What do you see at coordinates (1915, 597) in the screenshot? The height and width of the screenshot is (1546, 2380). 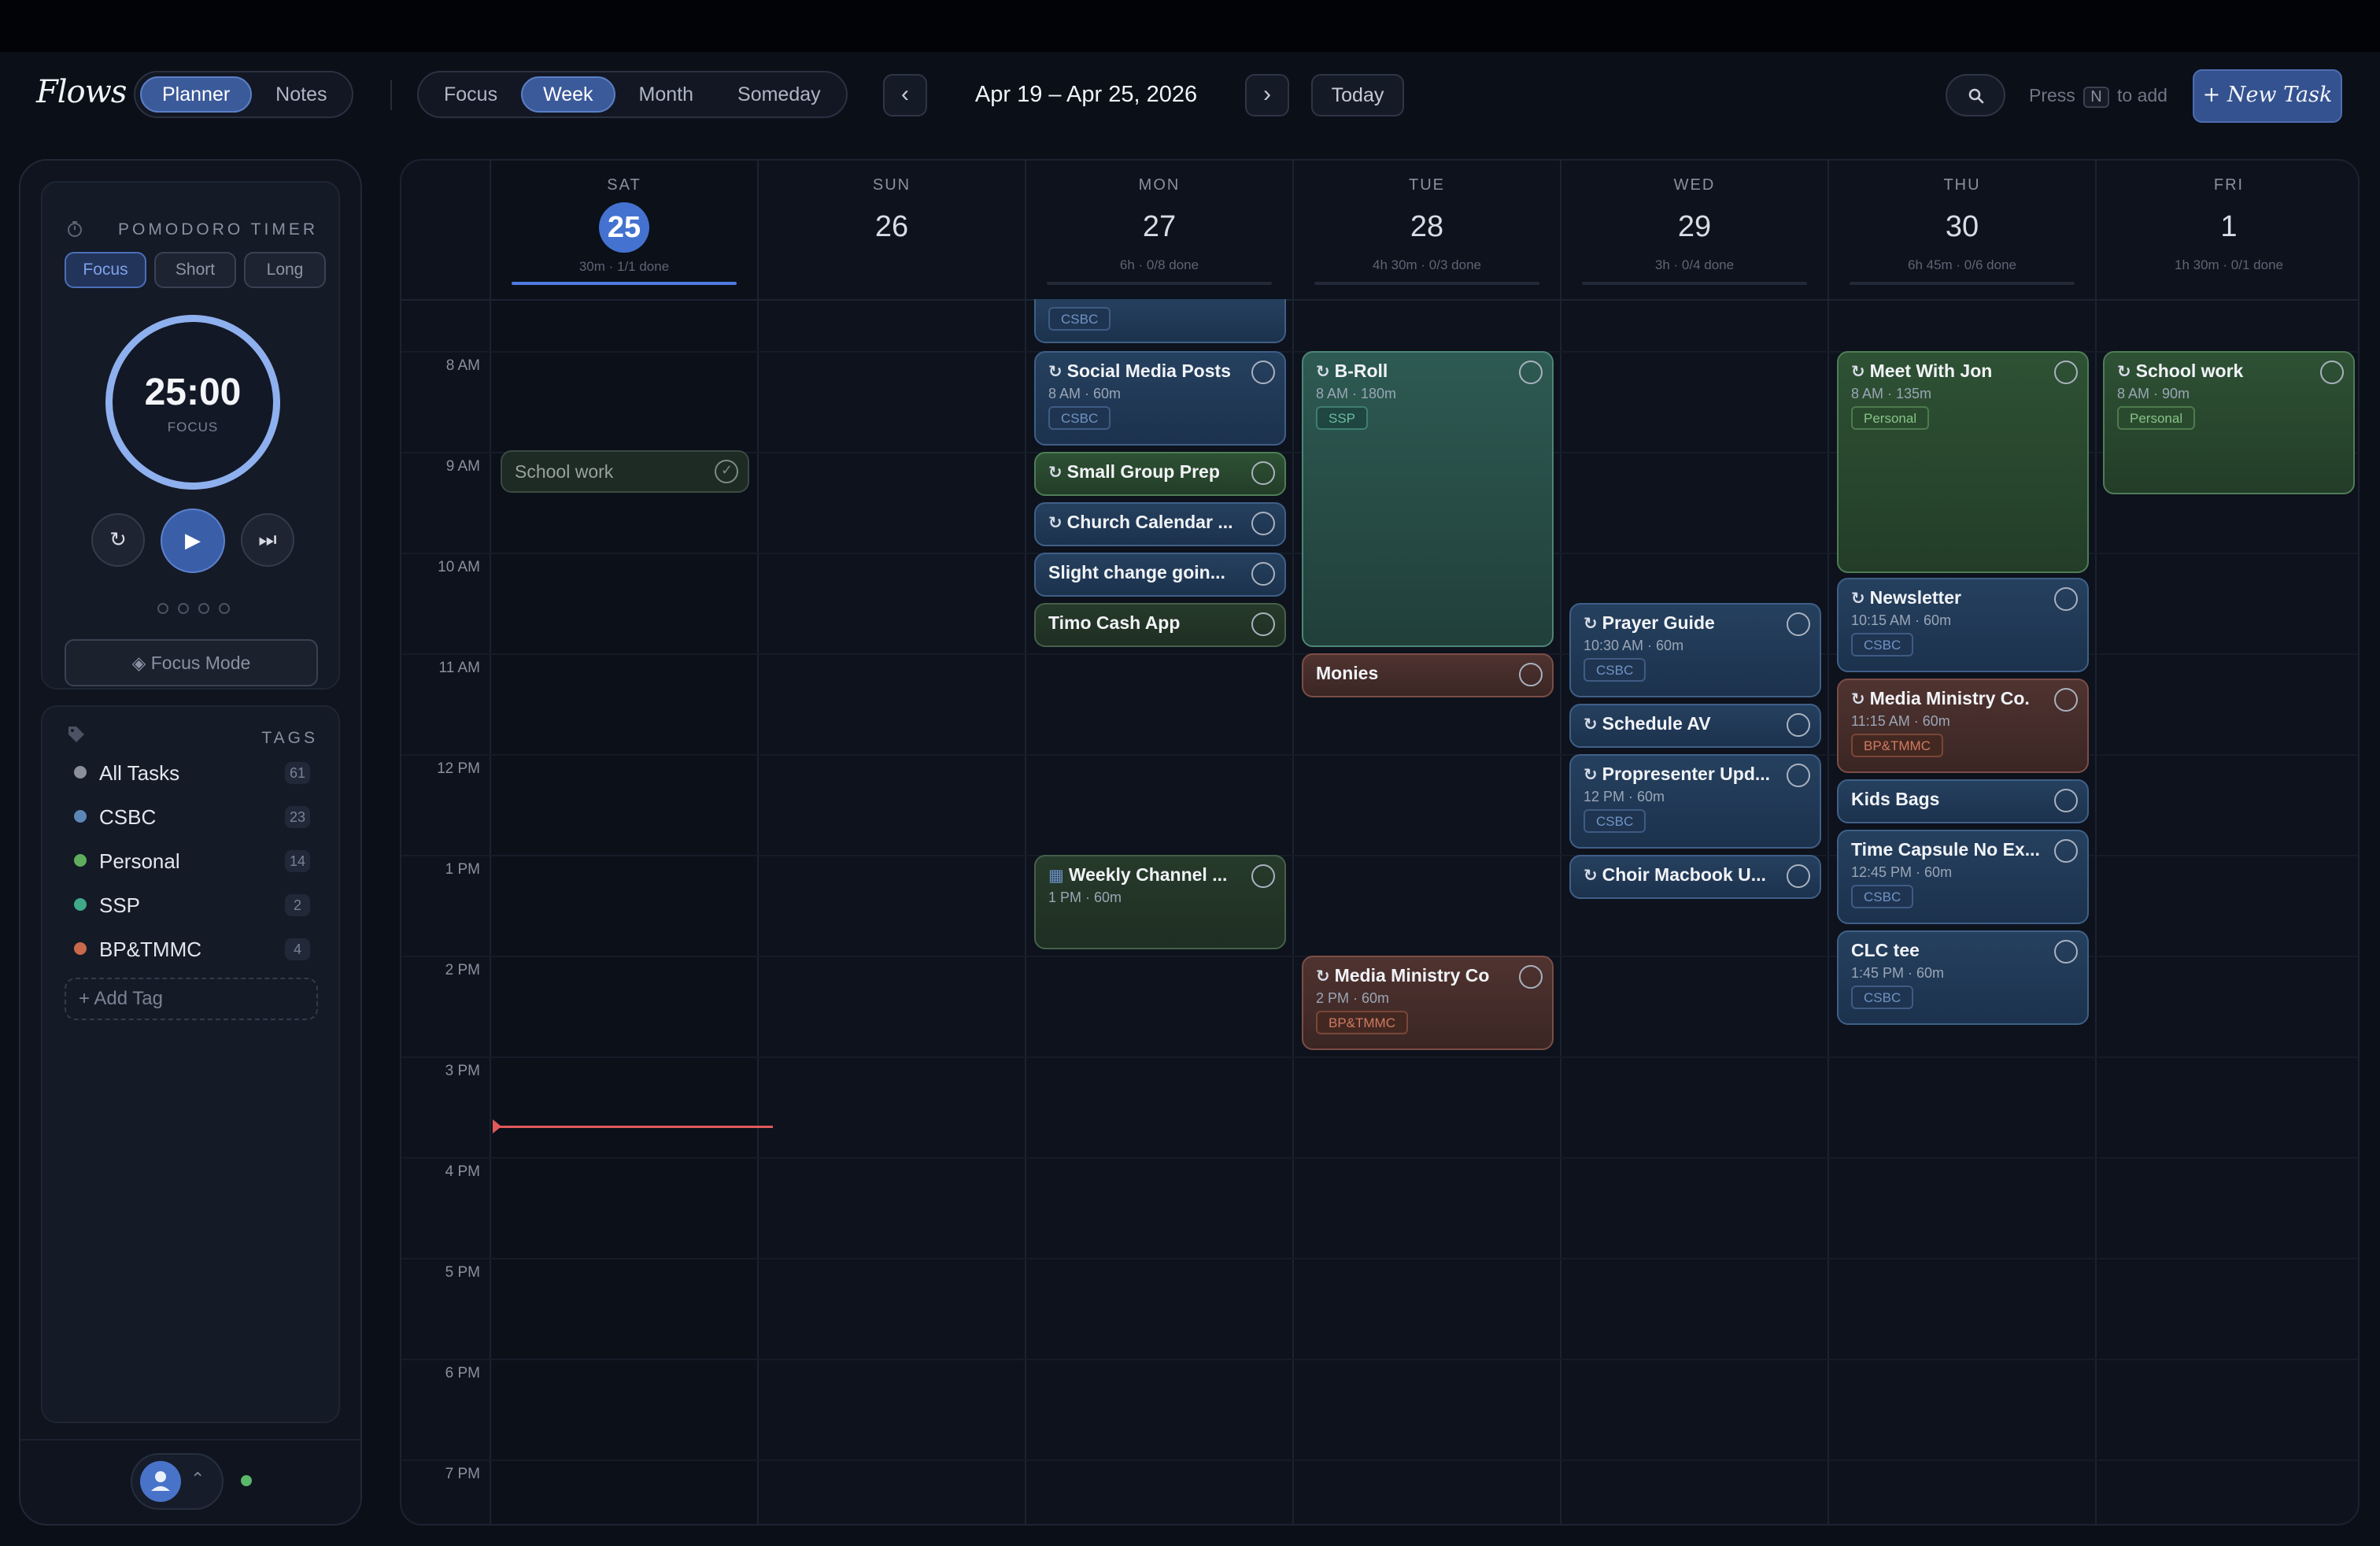 I see `task-title-text: Newsletter` at bounding box center [1915, 597].